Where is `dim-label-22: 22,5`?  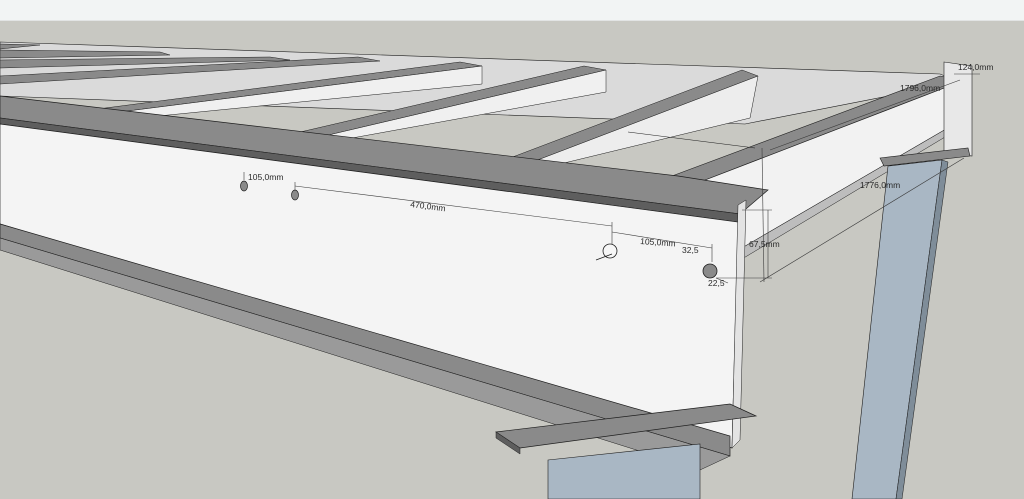
dim-label-22: 22,5 is located at coordinates (716, 283).